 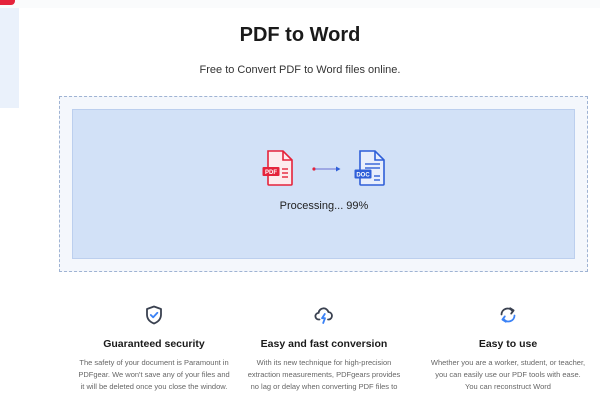 I want to click on sync-arrows-icon, so click(x=508, y=315).